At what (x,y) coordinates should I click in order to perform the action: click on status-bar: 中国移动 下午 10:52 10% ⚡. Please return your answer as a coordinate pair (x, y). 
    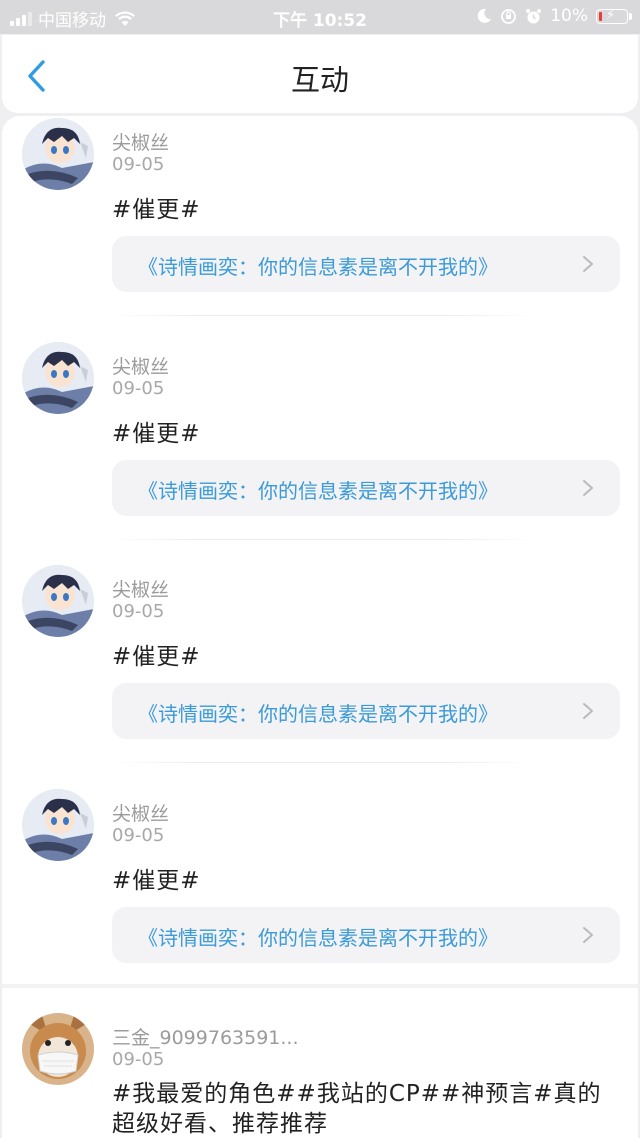
    Looking at the image, I should click on (320, 17).